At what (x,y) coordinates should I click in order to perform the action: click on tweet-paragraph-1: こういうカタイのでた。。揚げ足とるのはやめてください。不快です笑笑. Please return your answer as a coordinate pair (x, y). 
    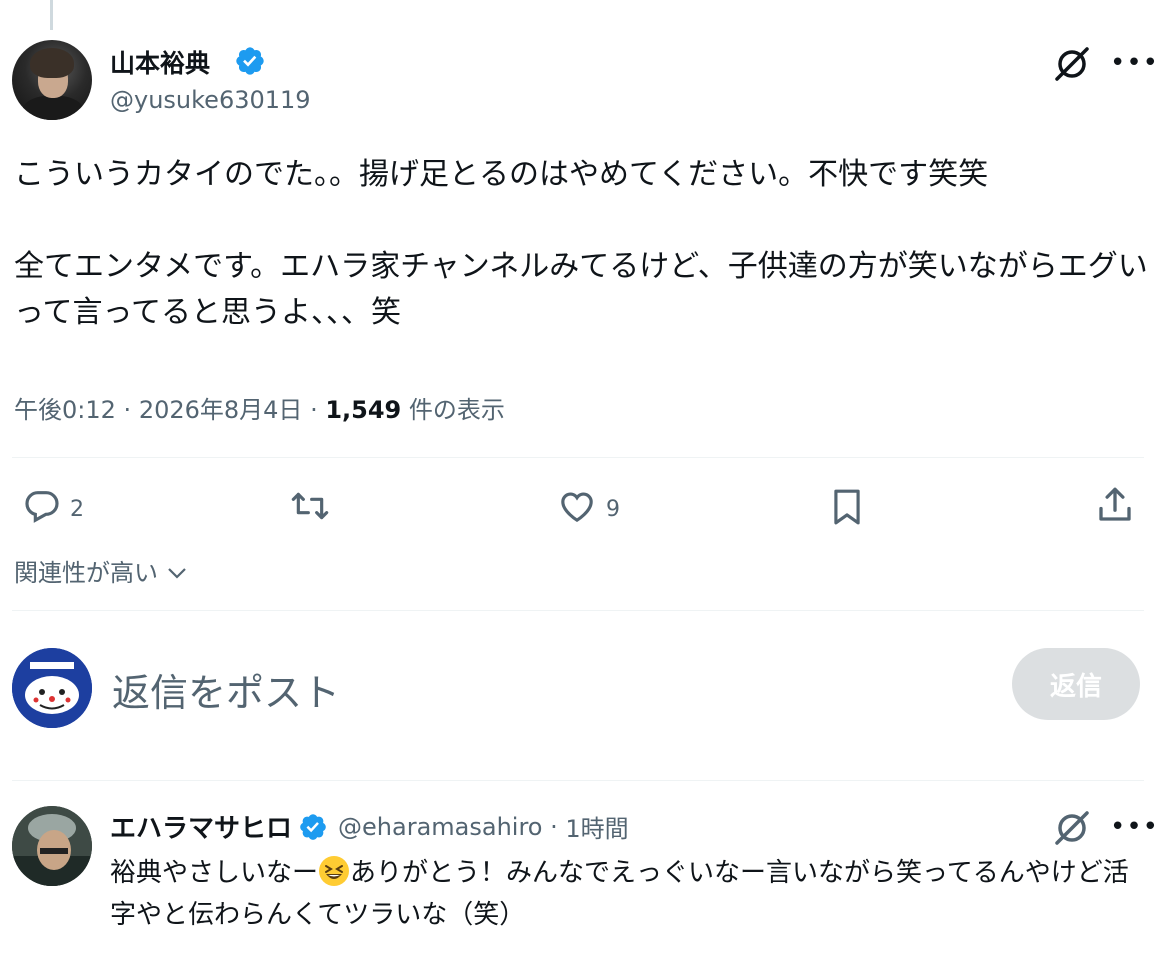
    Looking at the image, I should click on (501, 174).